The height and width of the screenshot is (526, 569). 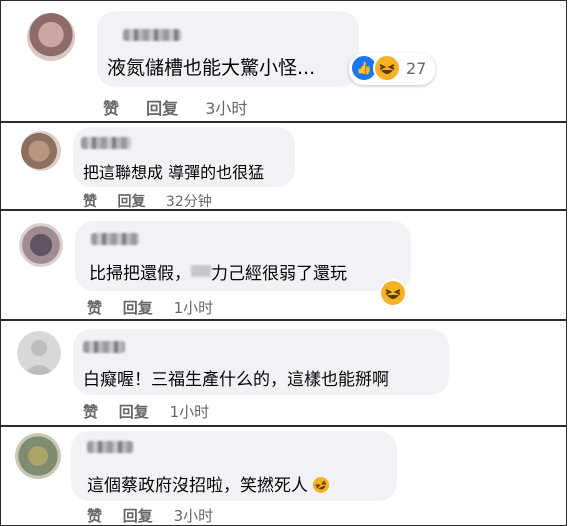 I want to click on comment-text: 這個蔡政府沒招啦，笑撚死人, so click(x=210, y=483).